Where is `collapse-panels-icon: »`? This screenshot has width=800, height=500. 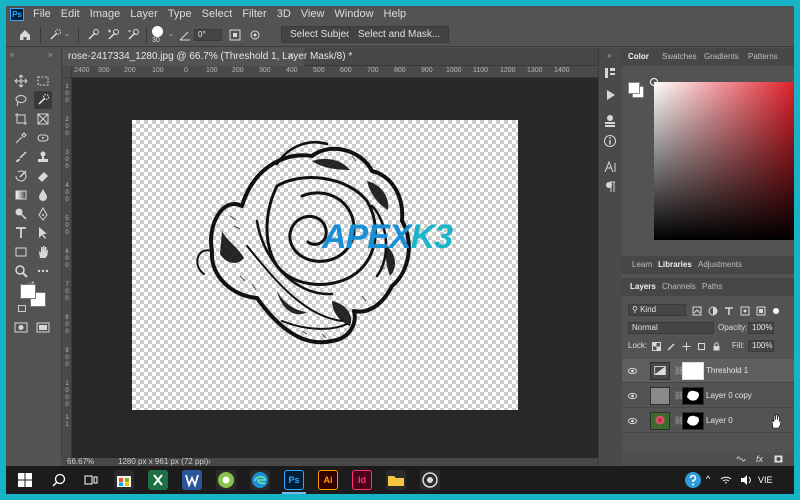
collapse-panels-icon: » is located at coordinates (50, 54).